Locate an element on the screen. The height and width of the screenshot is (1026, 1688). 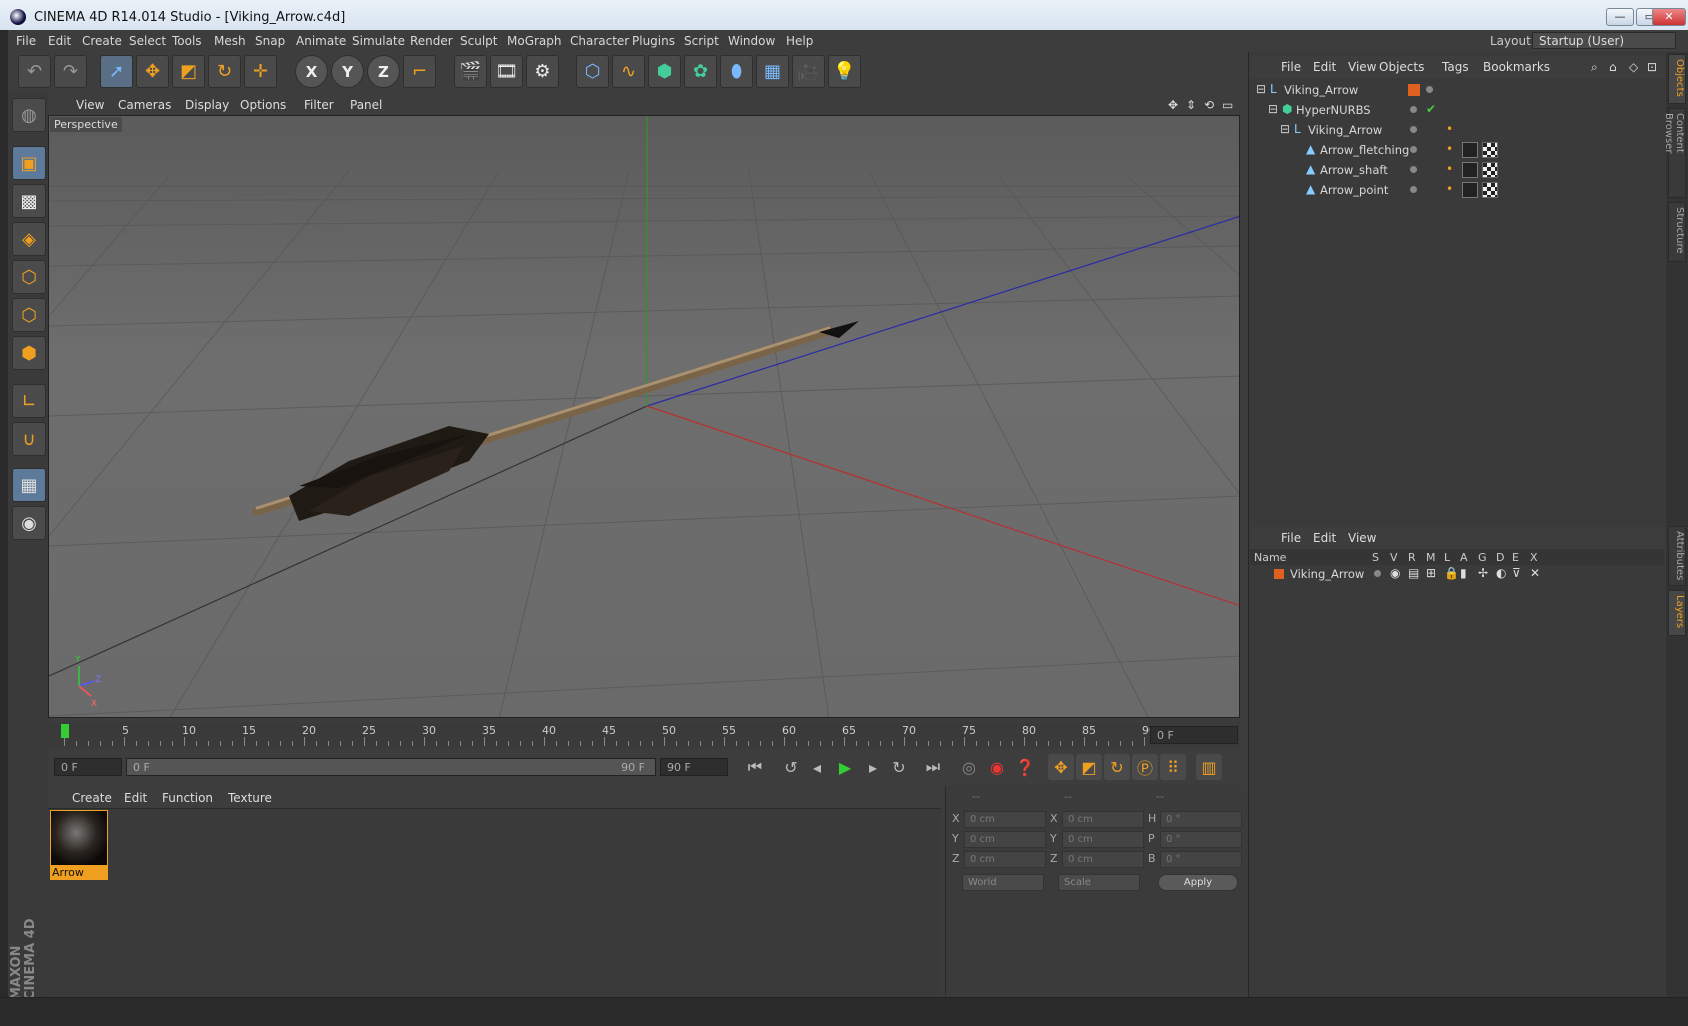
object-home-icon: ⌂ is located at coordinates (1613, 67).